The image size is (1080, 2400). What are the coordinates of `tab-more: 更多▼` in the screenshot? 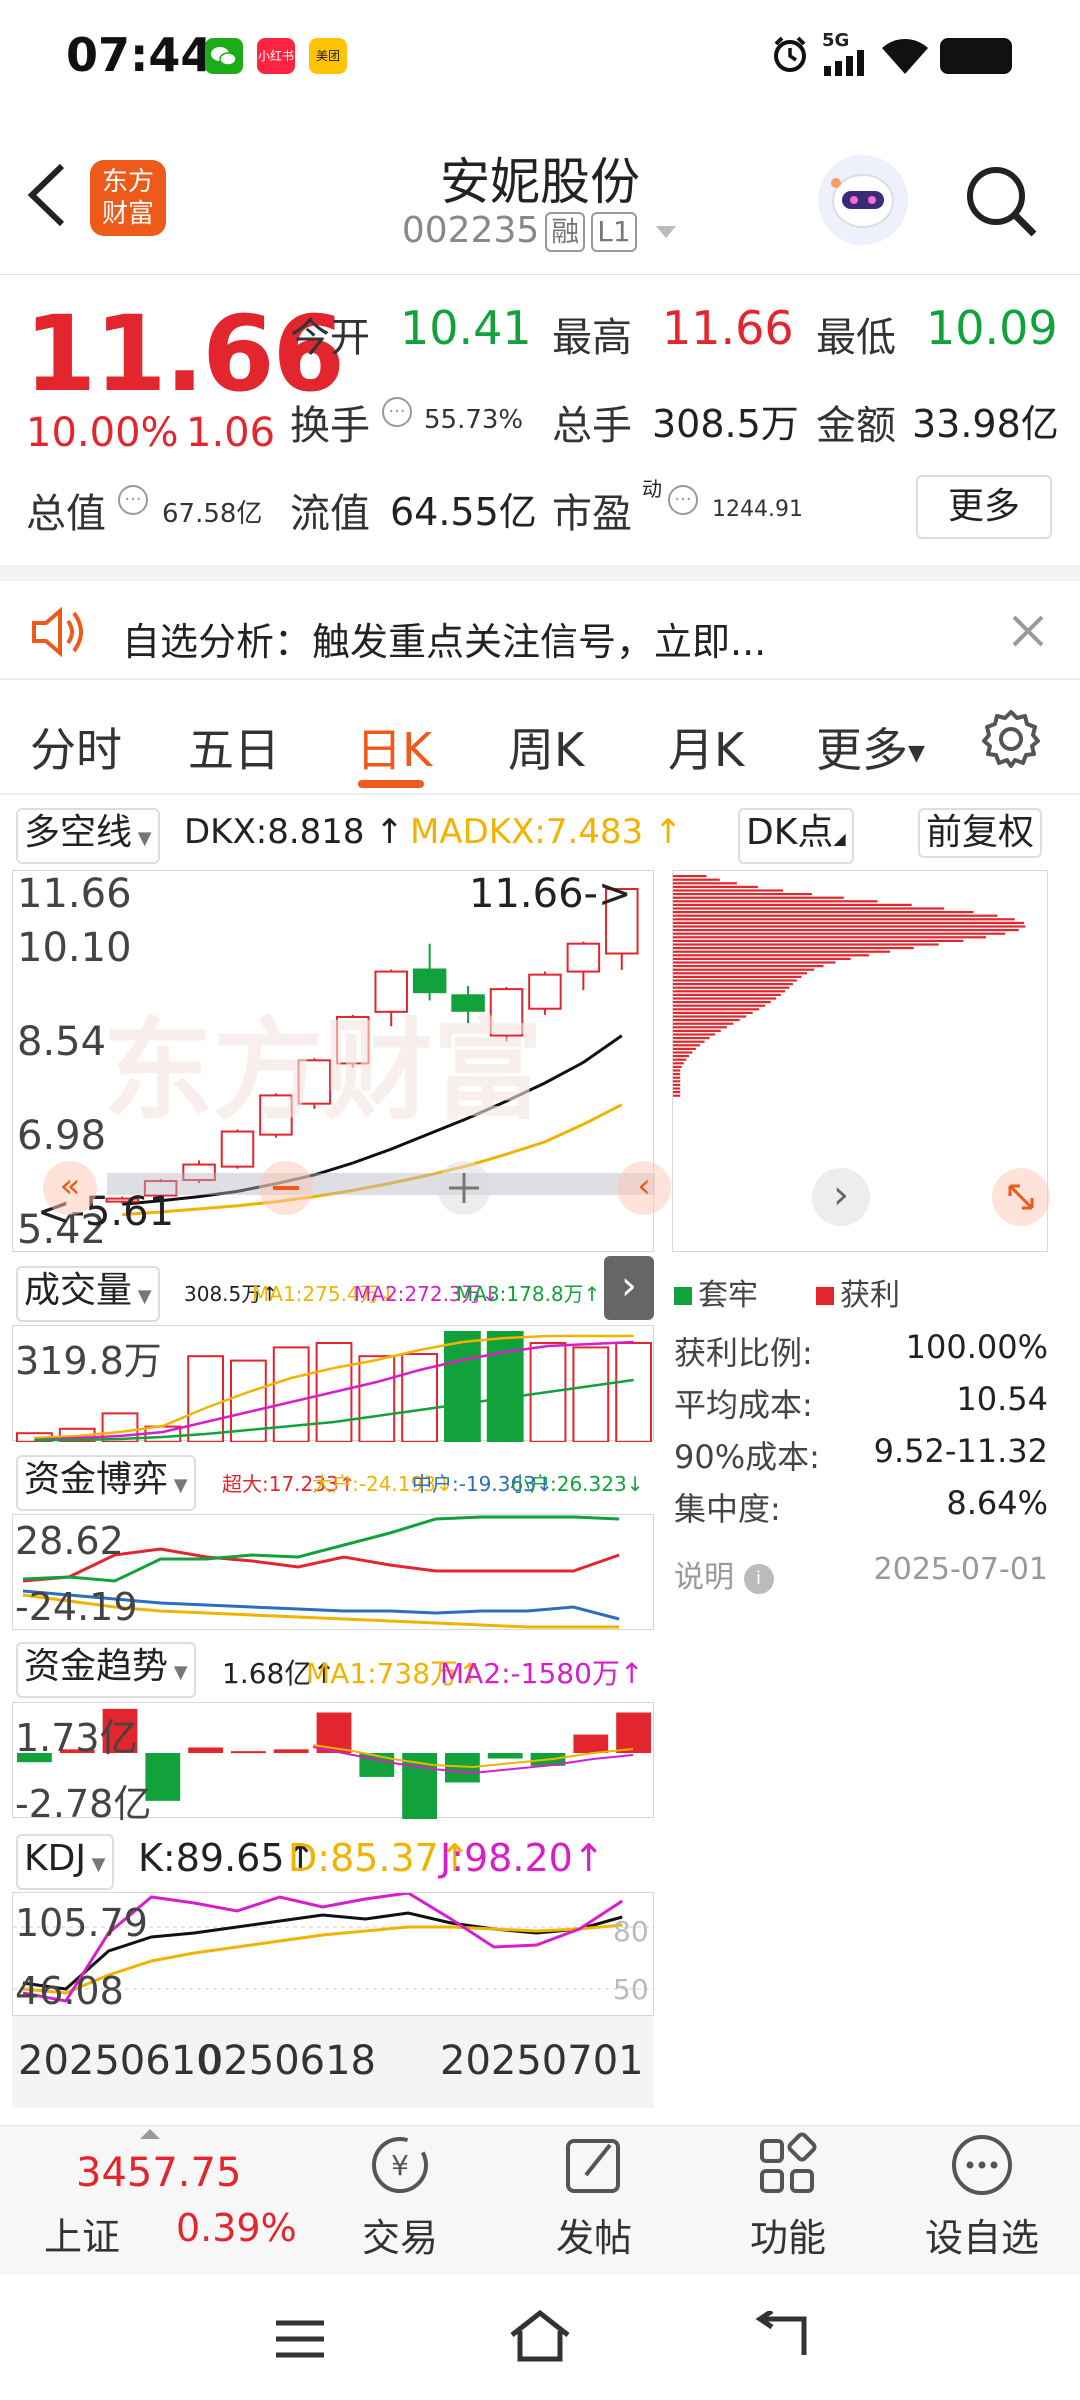 It's located at (870, 747).